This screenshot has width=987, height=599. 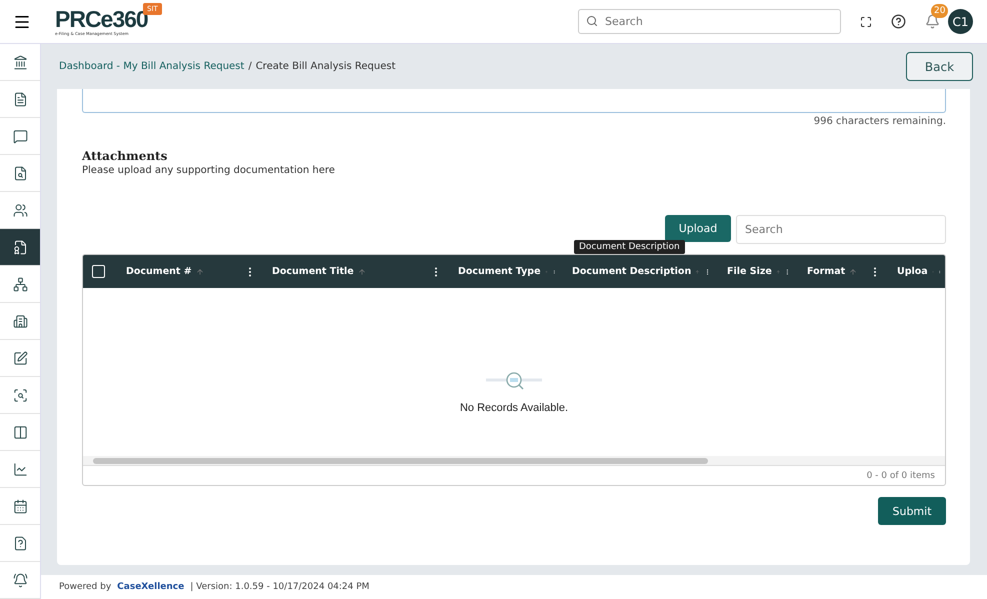 I want to click on chat-icon, so click(x=20, y=136).